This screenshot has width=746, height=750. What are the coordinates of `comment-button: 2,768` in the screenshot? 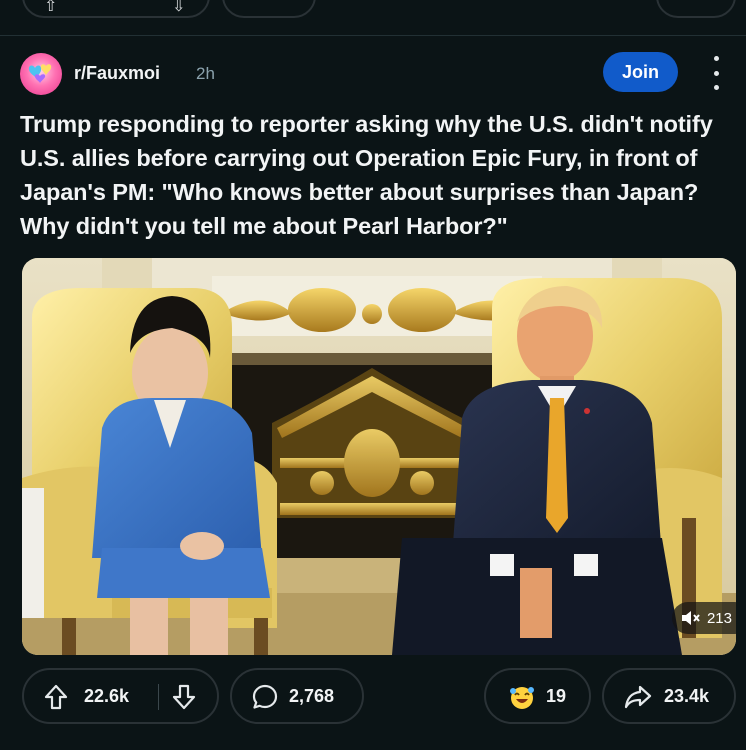 It's located at (297, 696).